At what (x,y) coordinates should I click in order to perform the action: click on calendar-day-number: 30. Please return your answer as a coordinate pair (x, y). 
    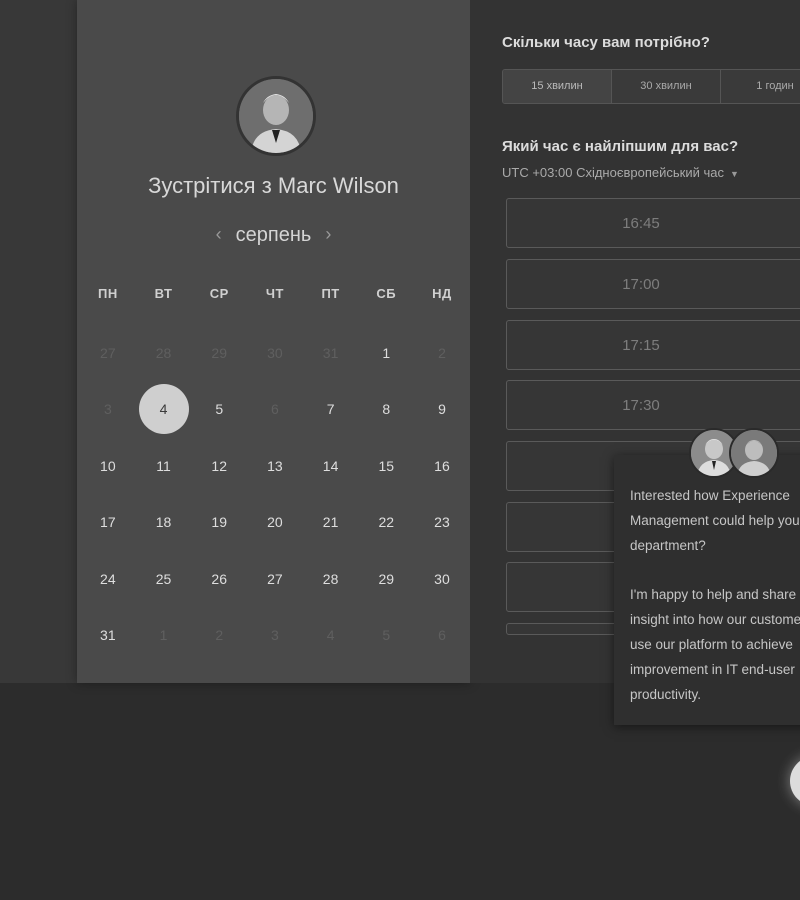
    Looking at the image, I should click on (275, 353).